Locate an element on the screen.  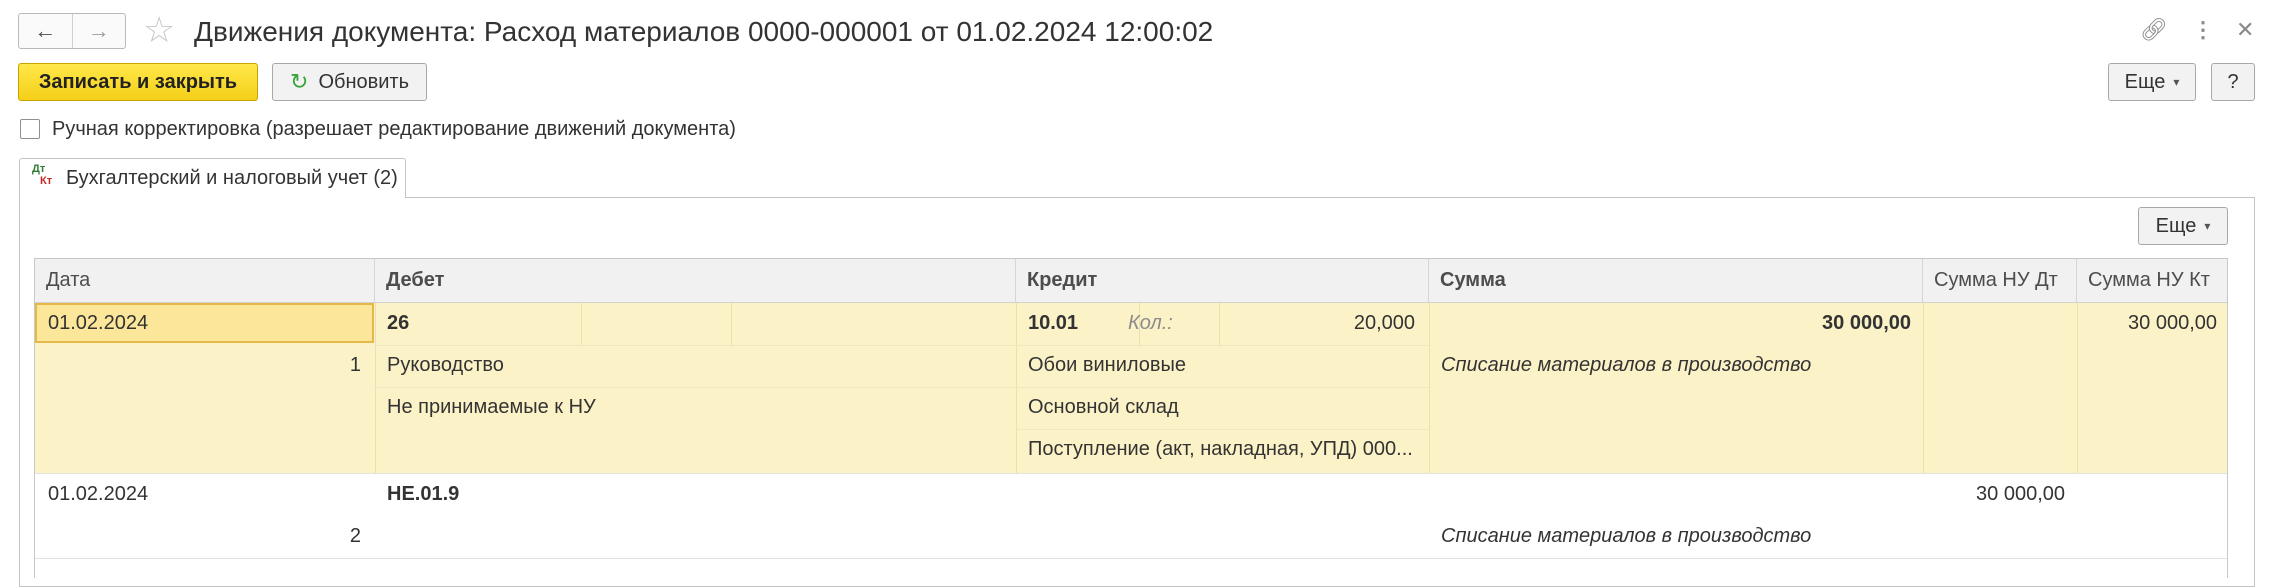
col-date: Дата is located at coordinates (205, 280).